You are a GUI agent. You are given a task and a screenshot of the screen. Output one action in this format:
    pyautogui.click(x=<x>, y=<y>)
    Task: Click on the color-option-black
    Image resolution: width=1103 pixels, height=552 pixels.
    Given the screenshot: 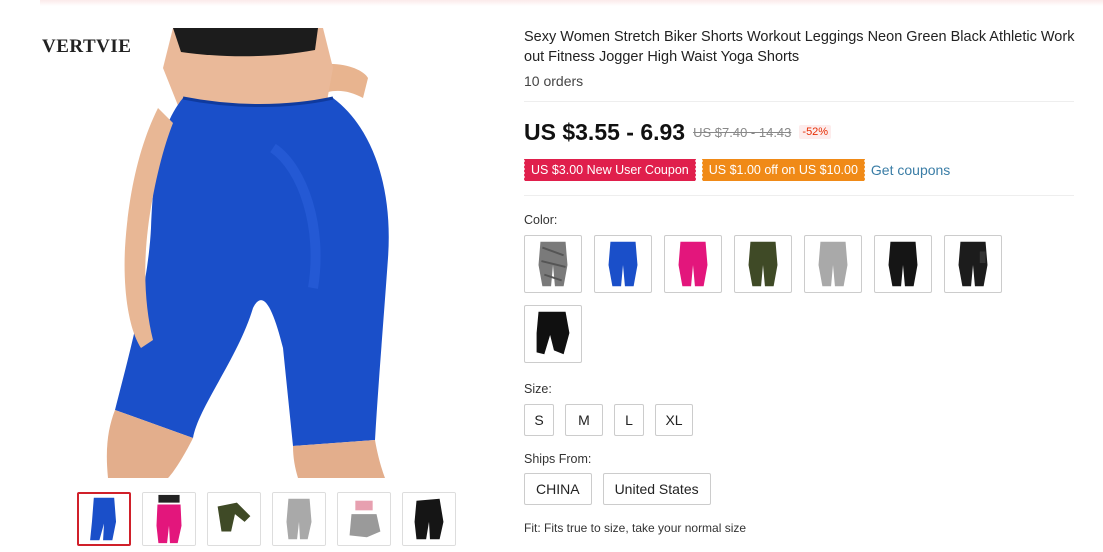 What is the action you would take?
    pyautogui.click(x=903, y=264)
    